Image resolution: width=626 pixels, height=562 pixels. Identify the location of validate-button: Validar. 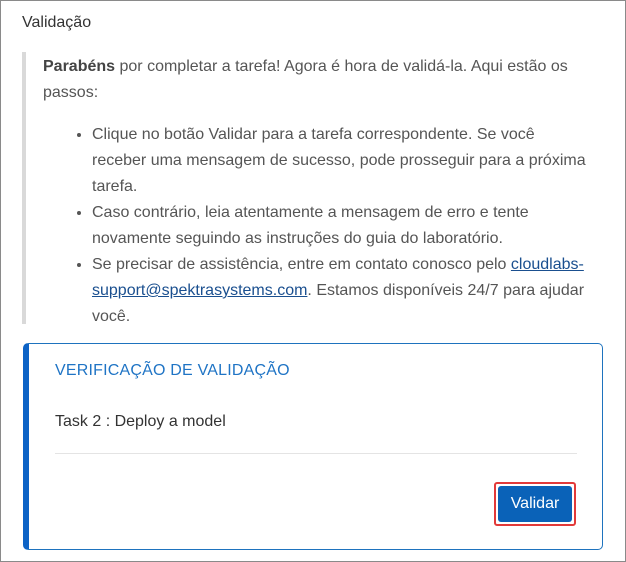
(535, 504).